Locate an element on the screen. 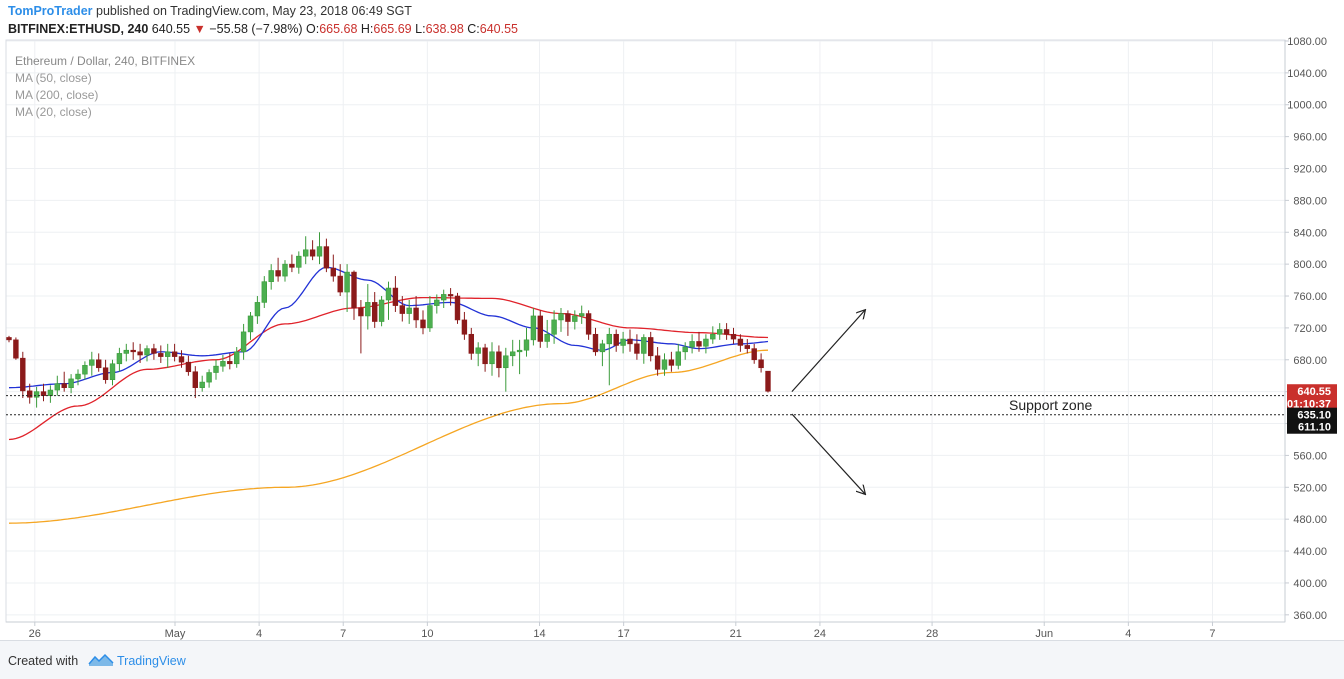  price-tick-label: 880.00 is located at coordinates (1310, 201).